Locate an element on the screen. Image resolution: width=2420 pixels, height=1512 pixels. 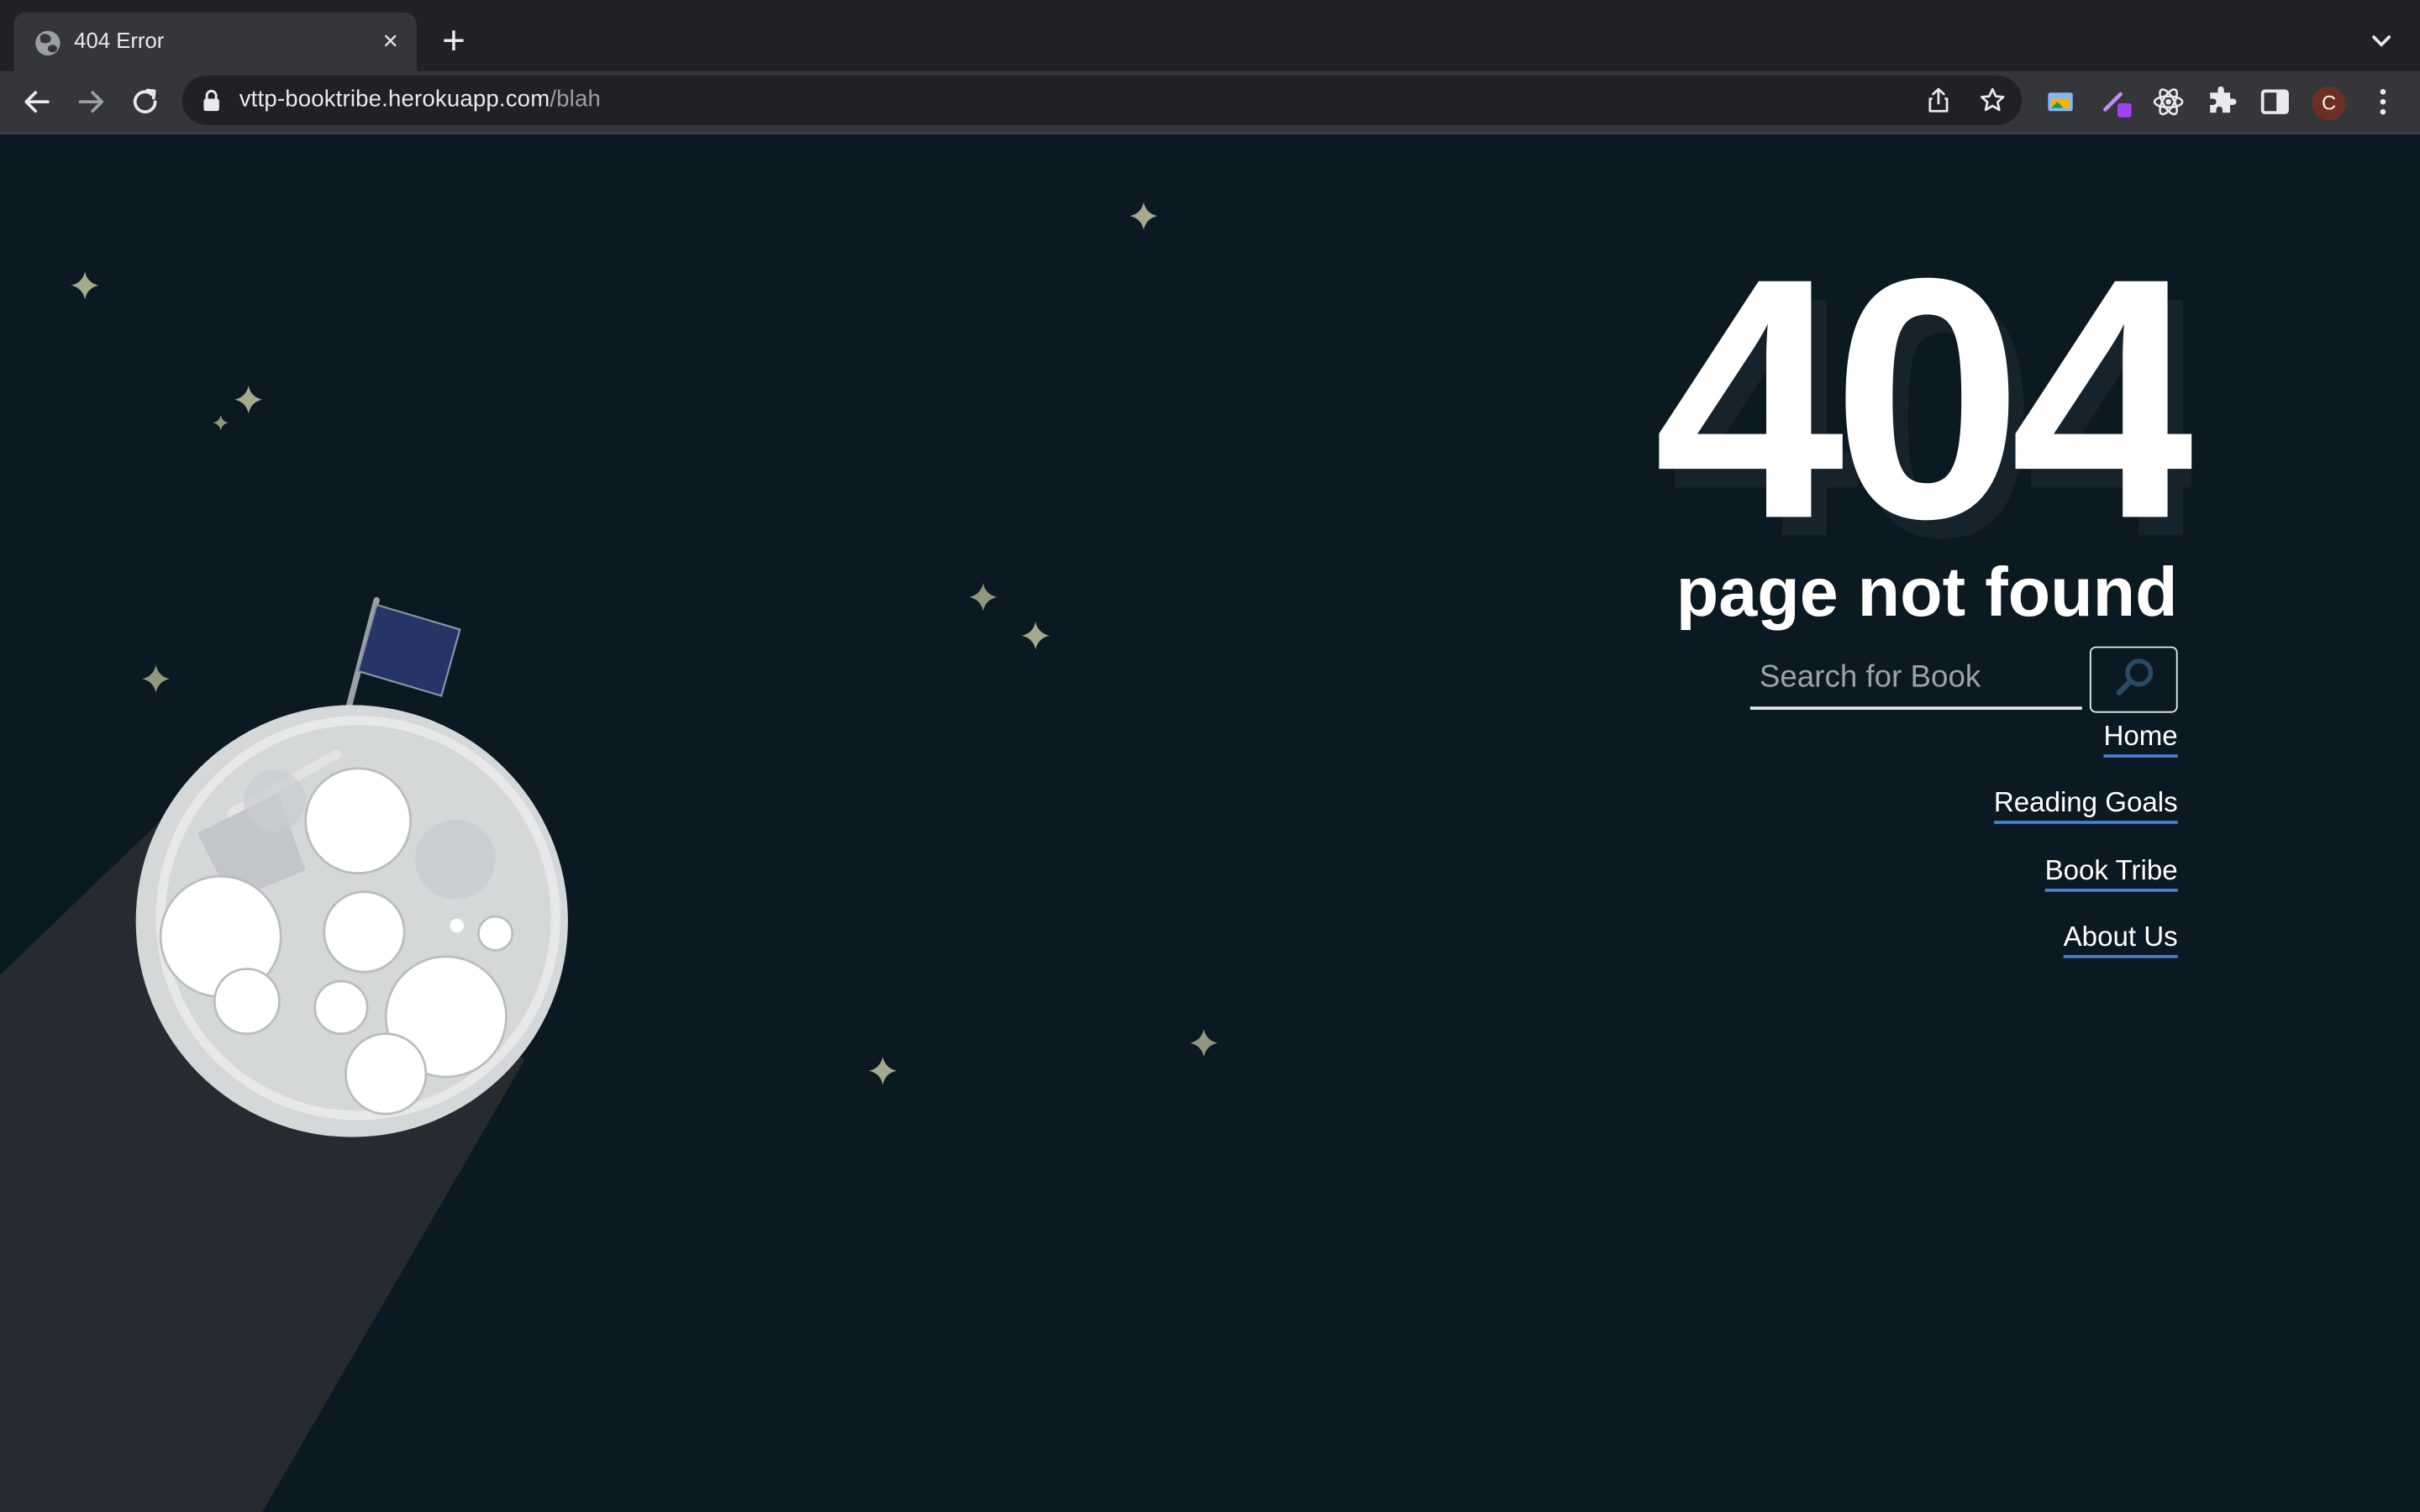
tab-active: 404 Error × is located at coordinates (215, 41).